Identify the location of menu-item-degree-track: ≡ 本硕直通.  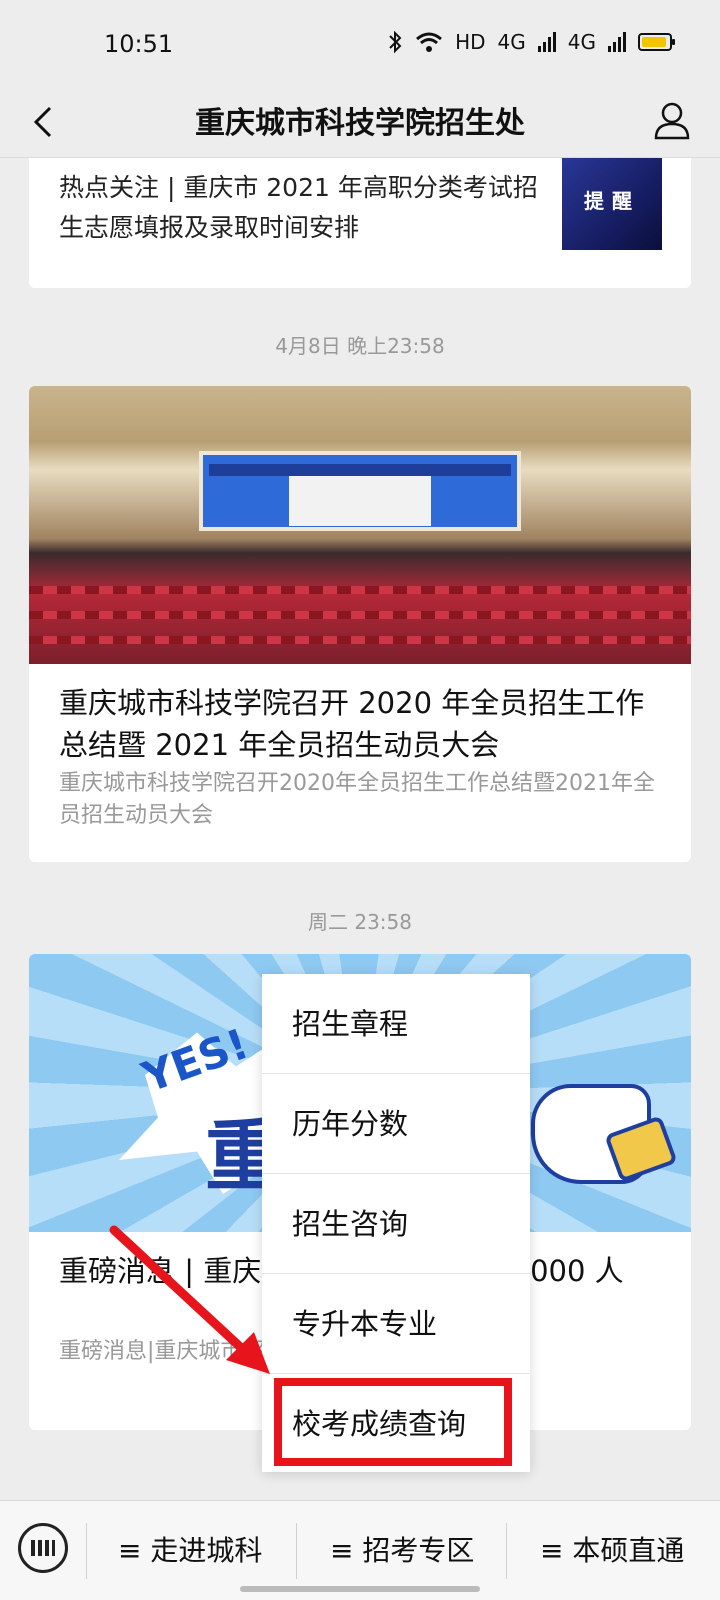
(612, 1549).